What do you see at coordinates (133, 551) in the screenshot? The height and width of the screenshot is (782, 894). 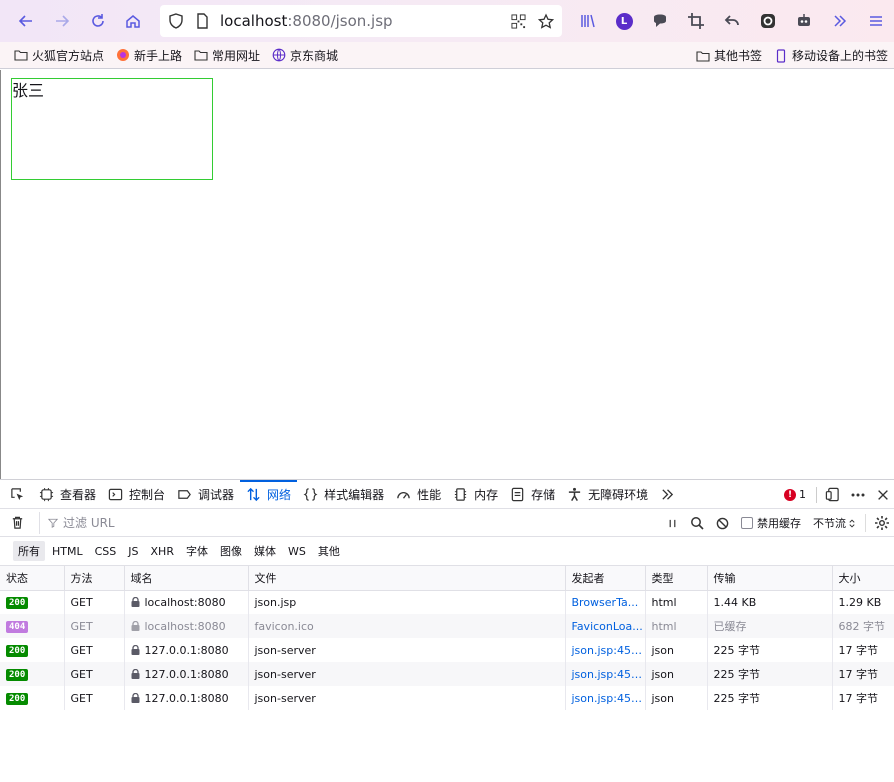 I see `type-filter-js: JS` at bounding box center [133, 551].